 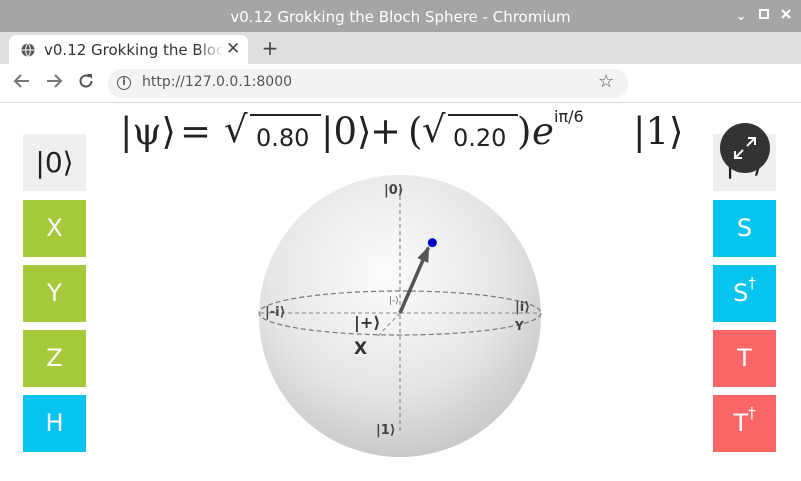 I want to click on label-y-axis: Y, so click(x=519, y=326).